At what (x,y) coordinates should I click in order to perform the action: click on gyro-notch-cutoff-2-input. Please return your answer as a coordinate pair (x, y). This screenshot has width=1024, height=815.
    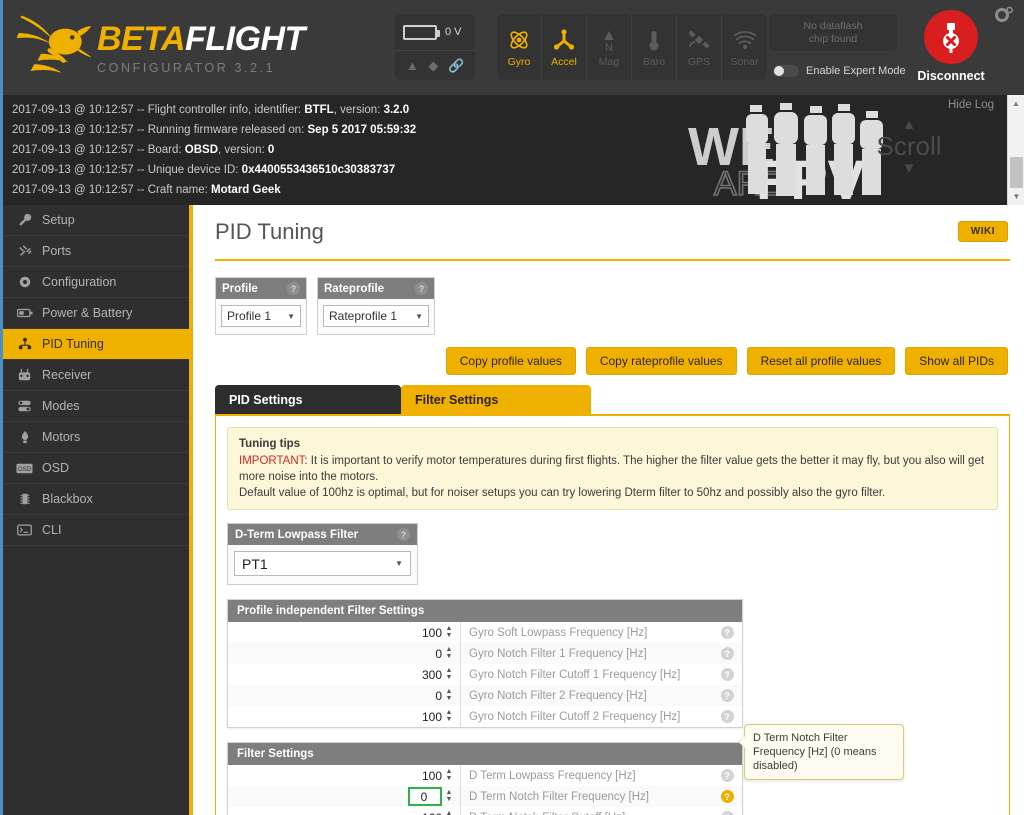
    Looking at the image, I should click on (412, 716).